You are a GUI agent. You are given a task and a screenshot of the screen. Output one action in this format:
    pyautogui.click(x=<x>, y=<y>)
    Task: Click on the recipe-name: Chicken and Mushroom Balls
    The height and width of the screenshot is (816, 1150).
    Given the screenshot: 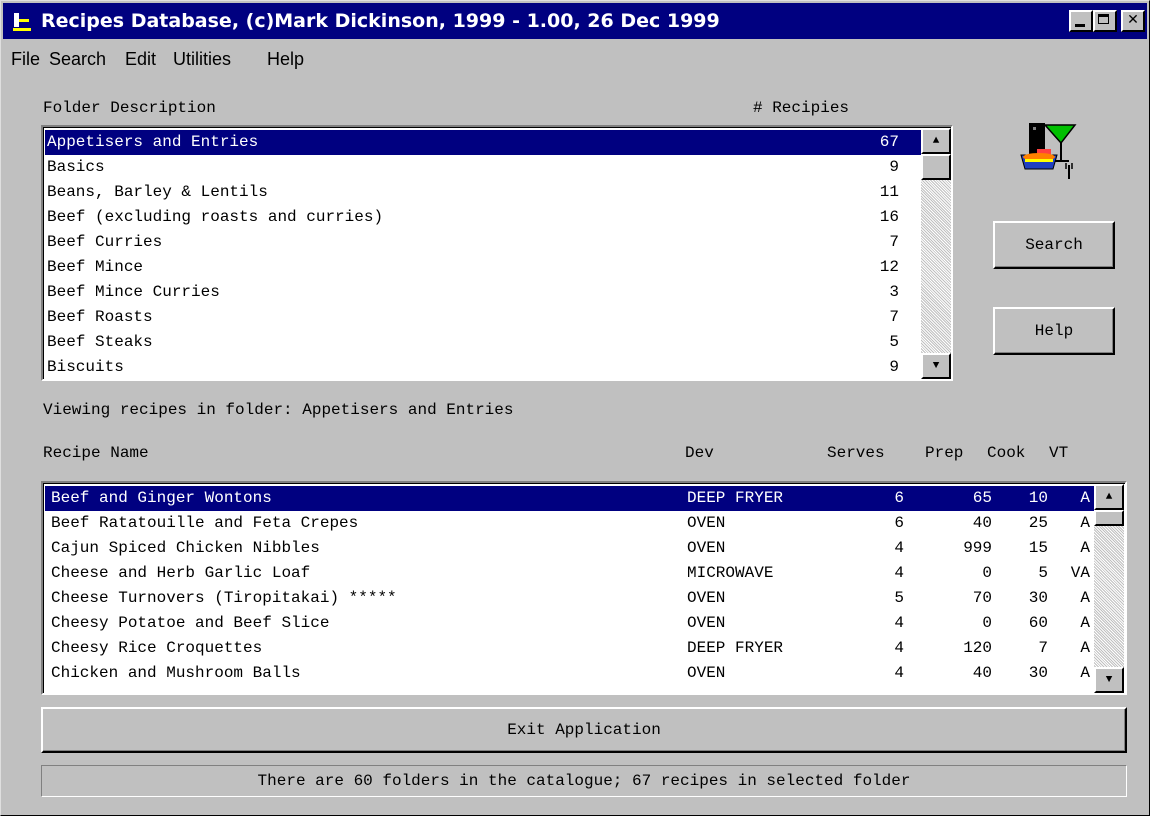 What is the action you would take?
    pyautogui.click(x=176, y=673)
    